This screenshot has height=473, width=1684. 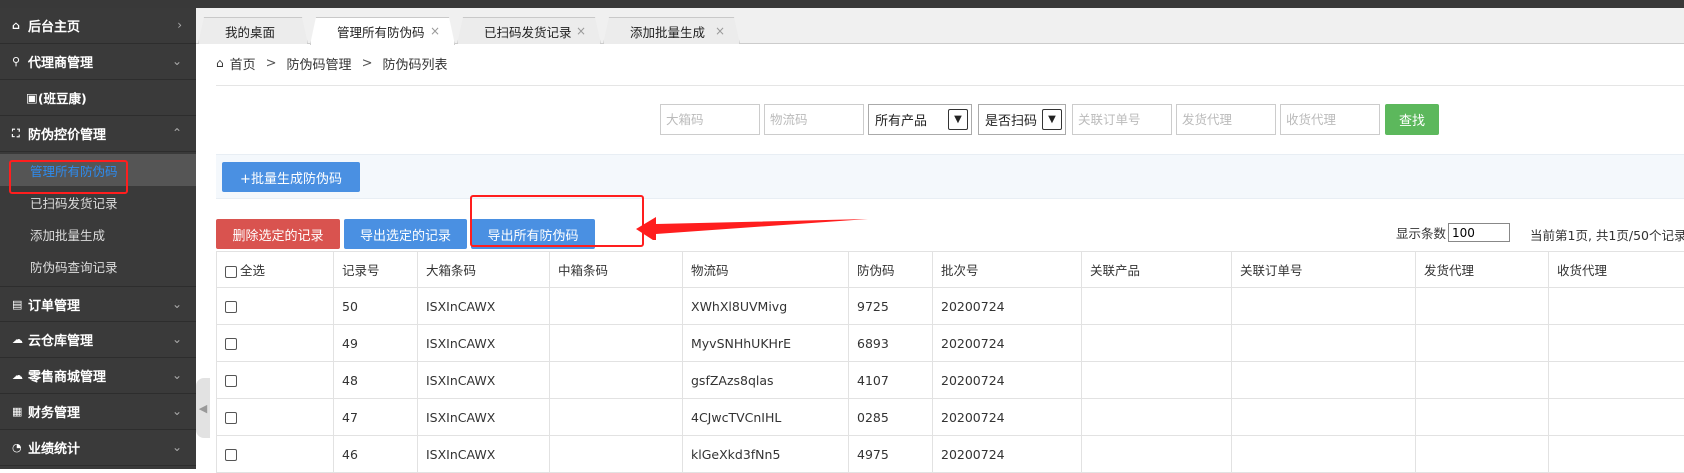 I want to click on cell: 9725, so click(x=891, y=306).